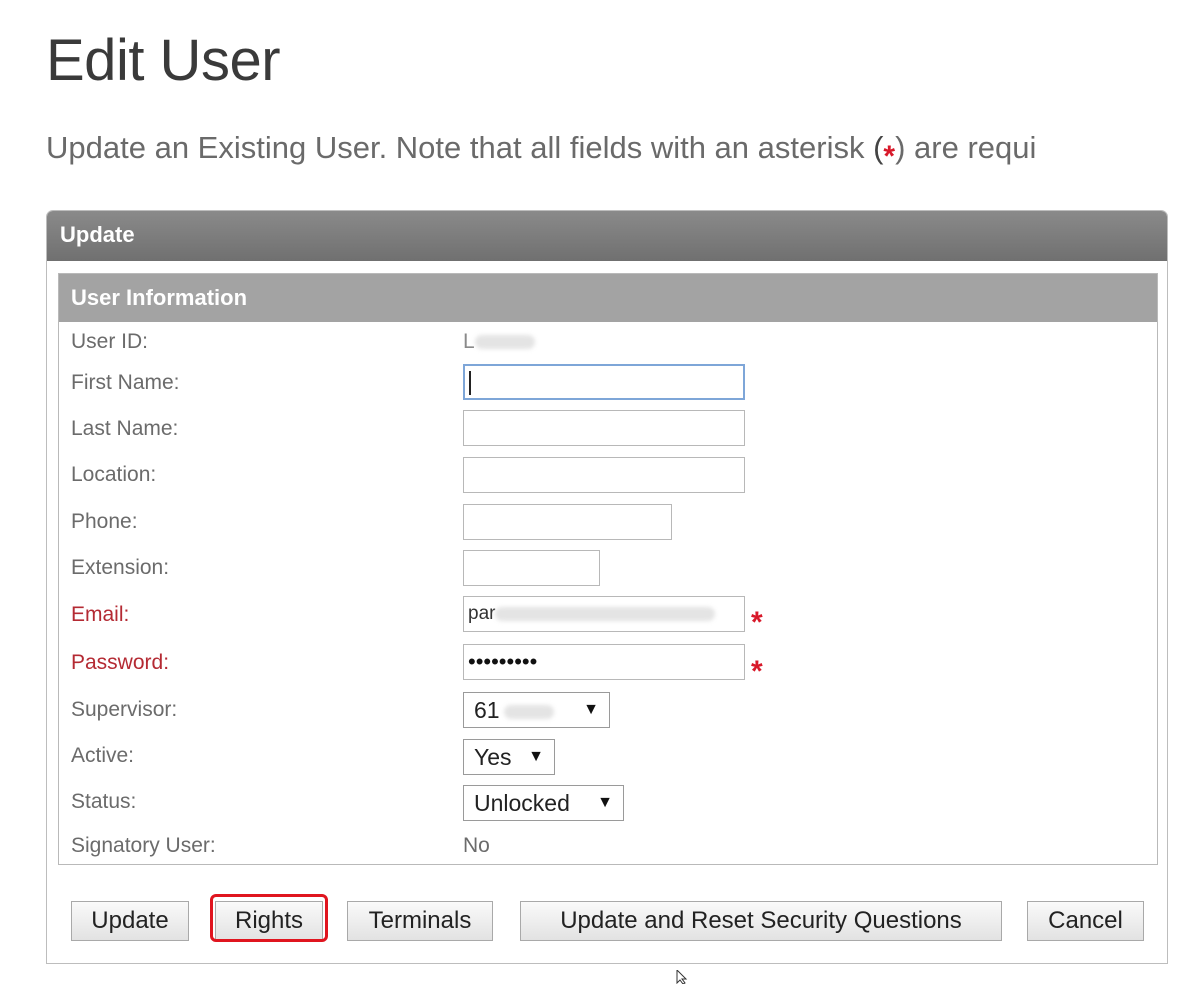  I want to click on update-reset-security-questions-button: Update and Reset Security Questions, so click(761, 921).